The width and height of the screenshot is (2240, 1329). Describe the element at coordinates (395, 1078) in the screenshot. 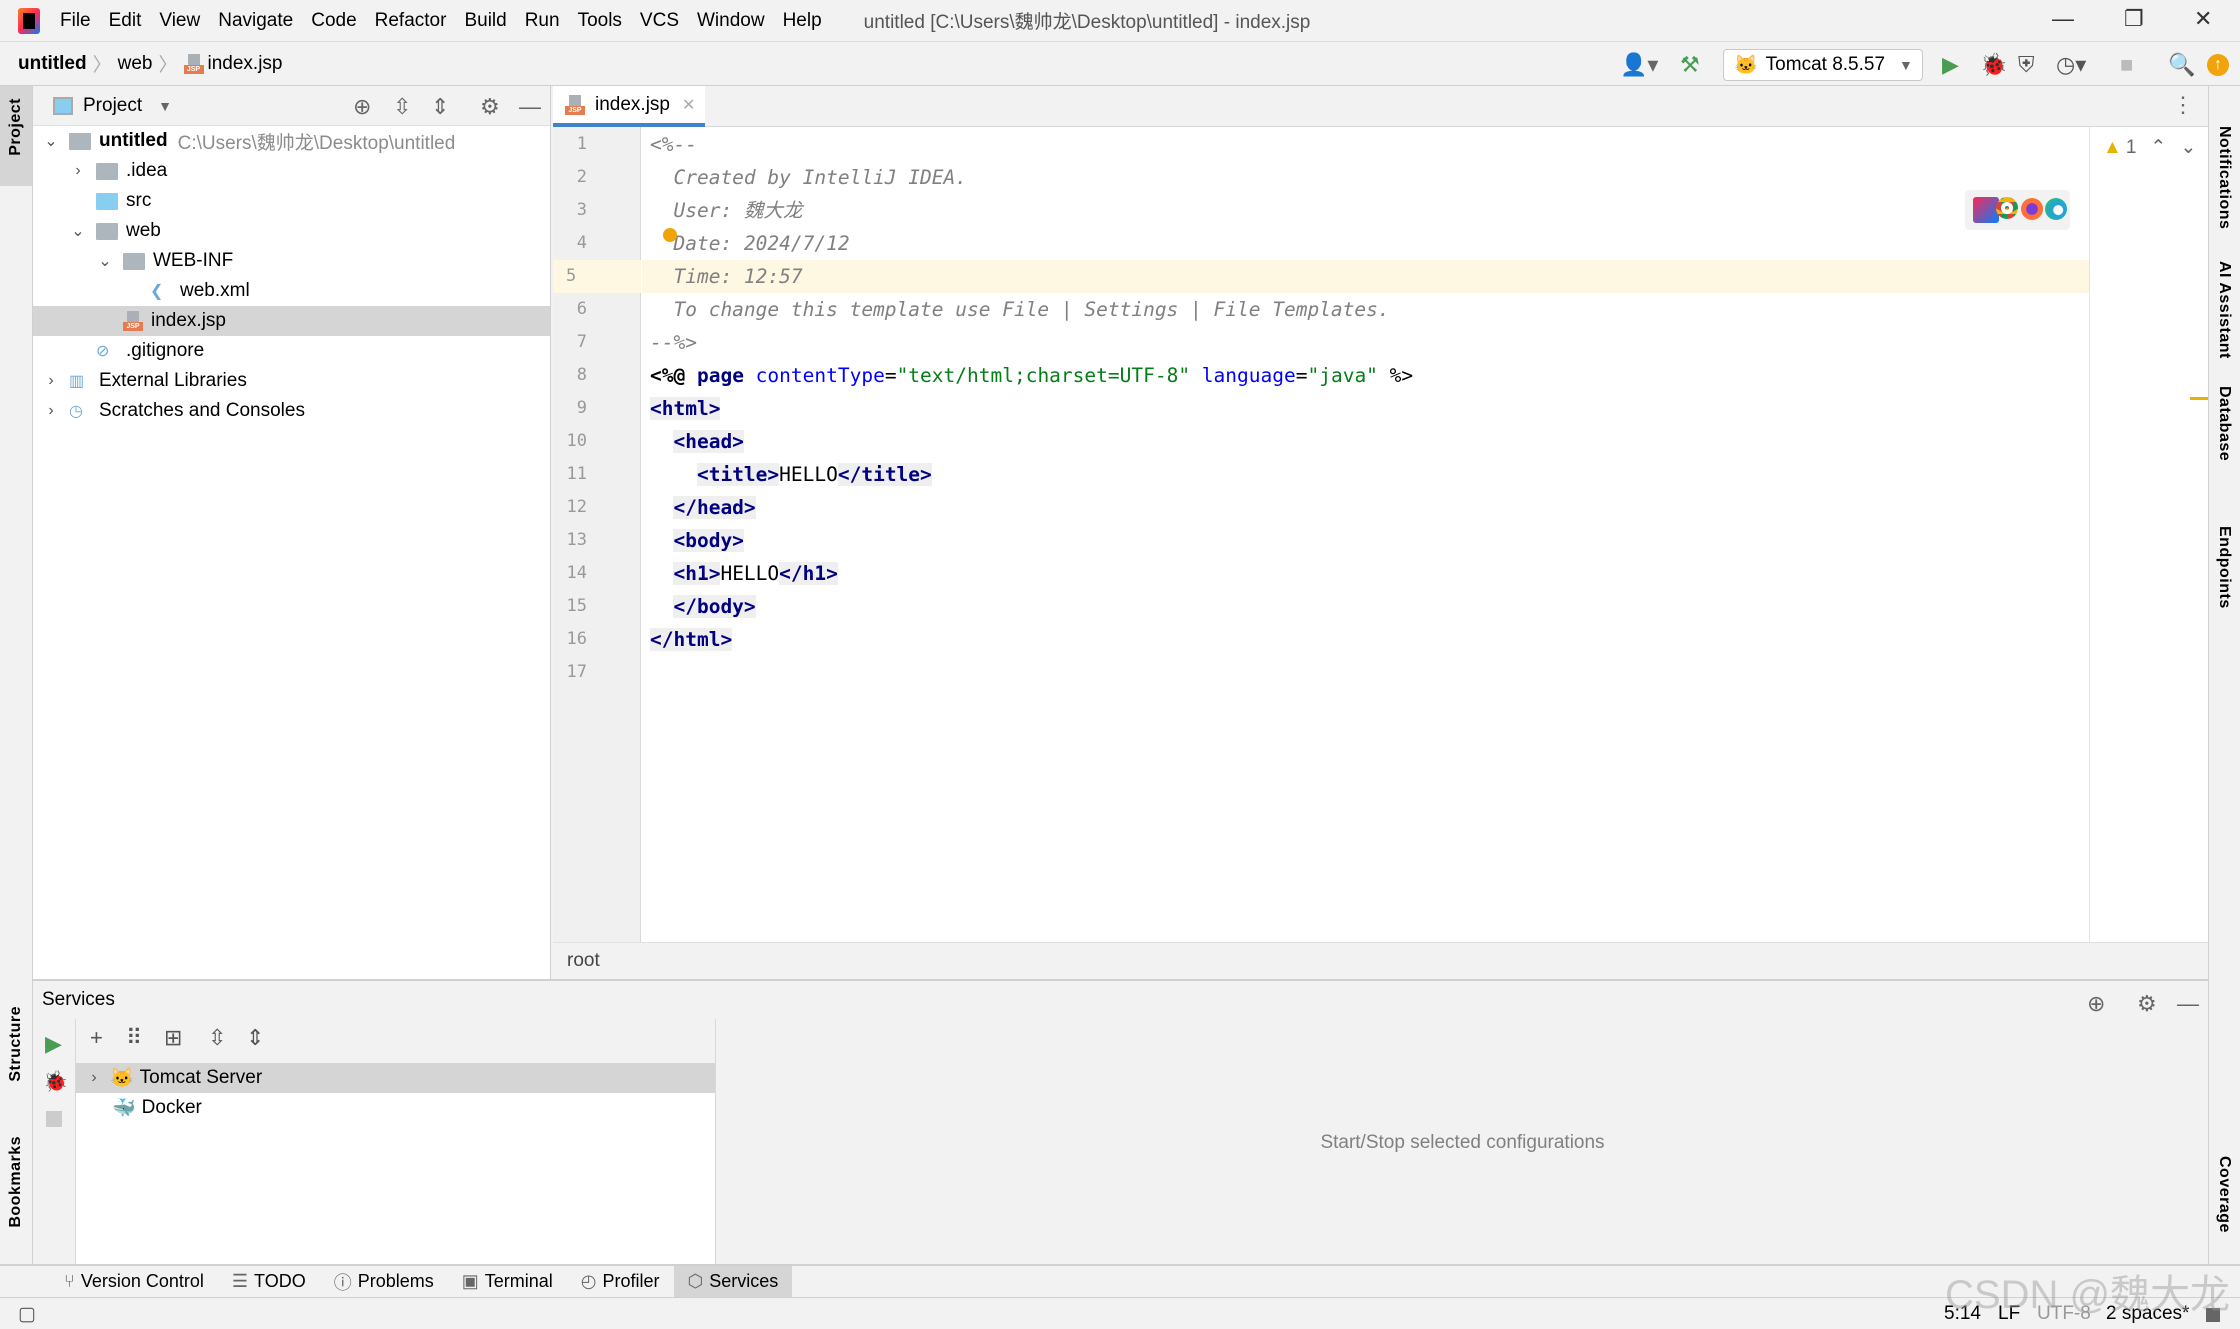

I see `service-tomcat-server: › 🐱 Tomcat Server` at that location.